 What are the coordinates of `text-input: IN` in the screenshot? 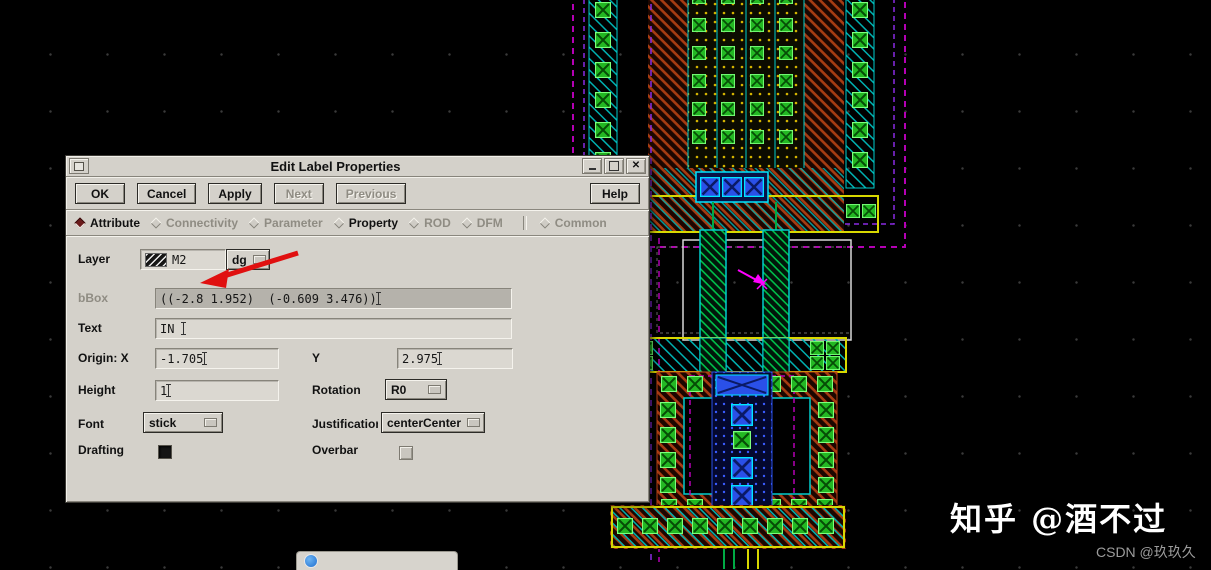 It's located at (333, 328).